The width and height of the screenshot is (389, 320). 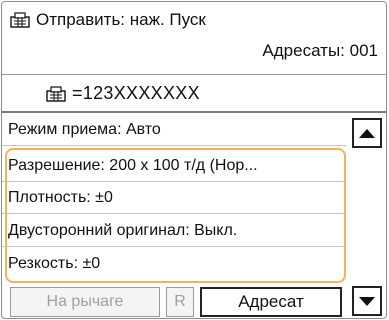 I want to click on setting-density: Плотность: ±0, so click(x=174, y=198).